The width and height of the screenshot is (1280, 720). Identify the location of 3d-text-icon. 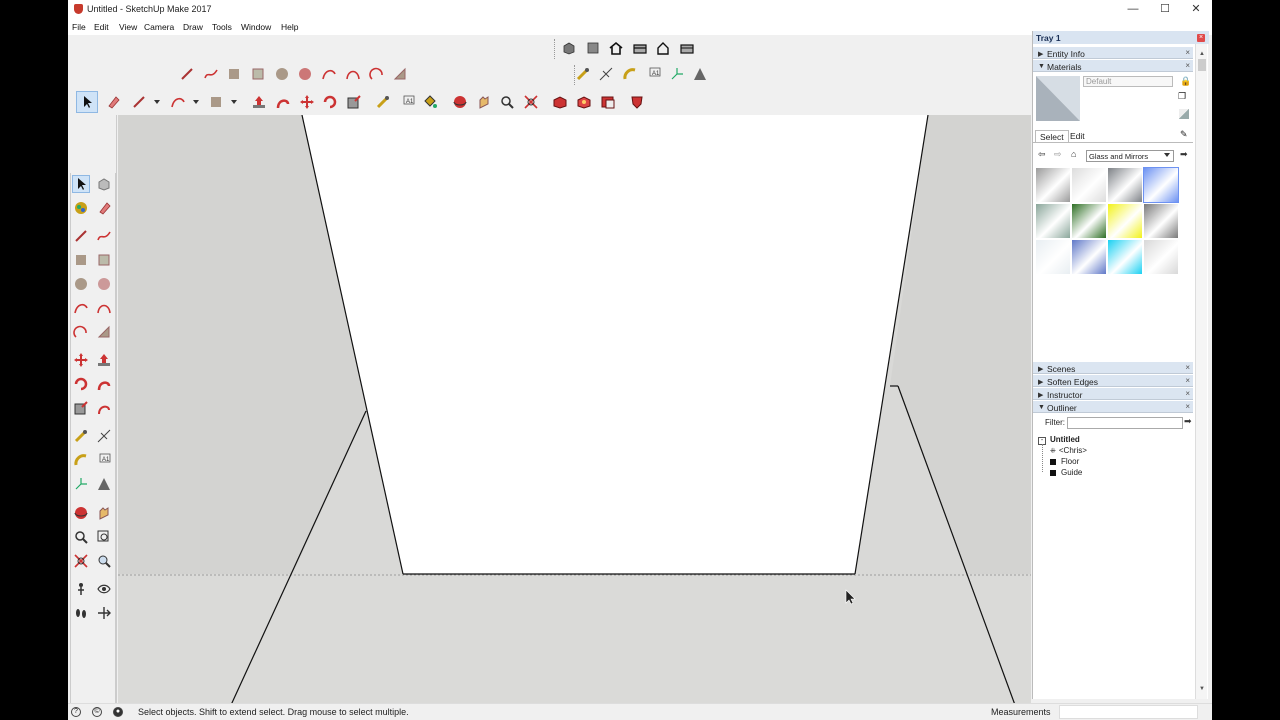
(700, 74).